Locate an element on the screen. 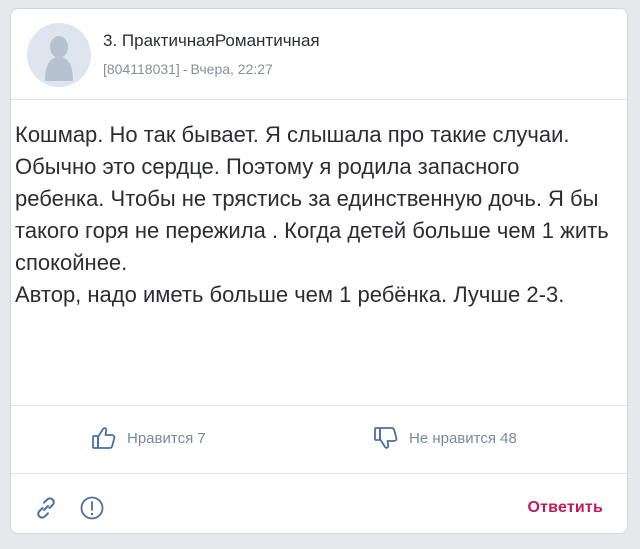 The height and width of the screenshot is (549, 640). link-button is located at coordinates (46, 508).